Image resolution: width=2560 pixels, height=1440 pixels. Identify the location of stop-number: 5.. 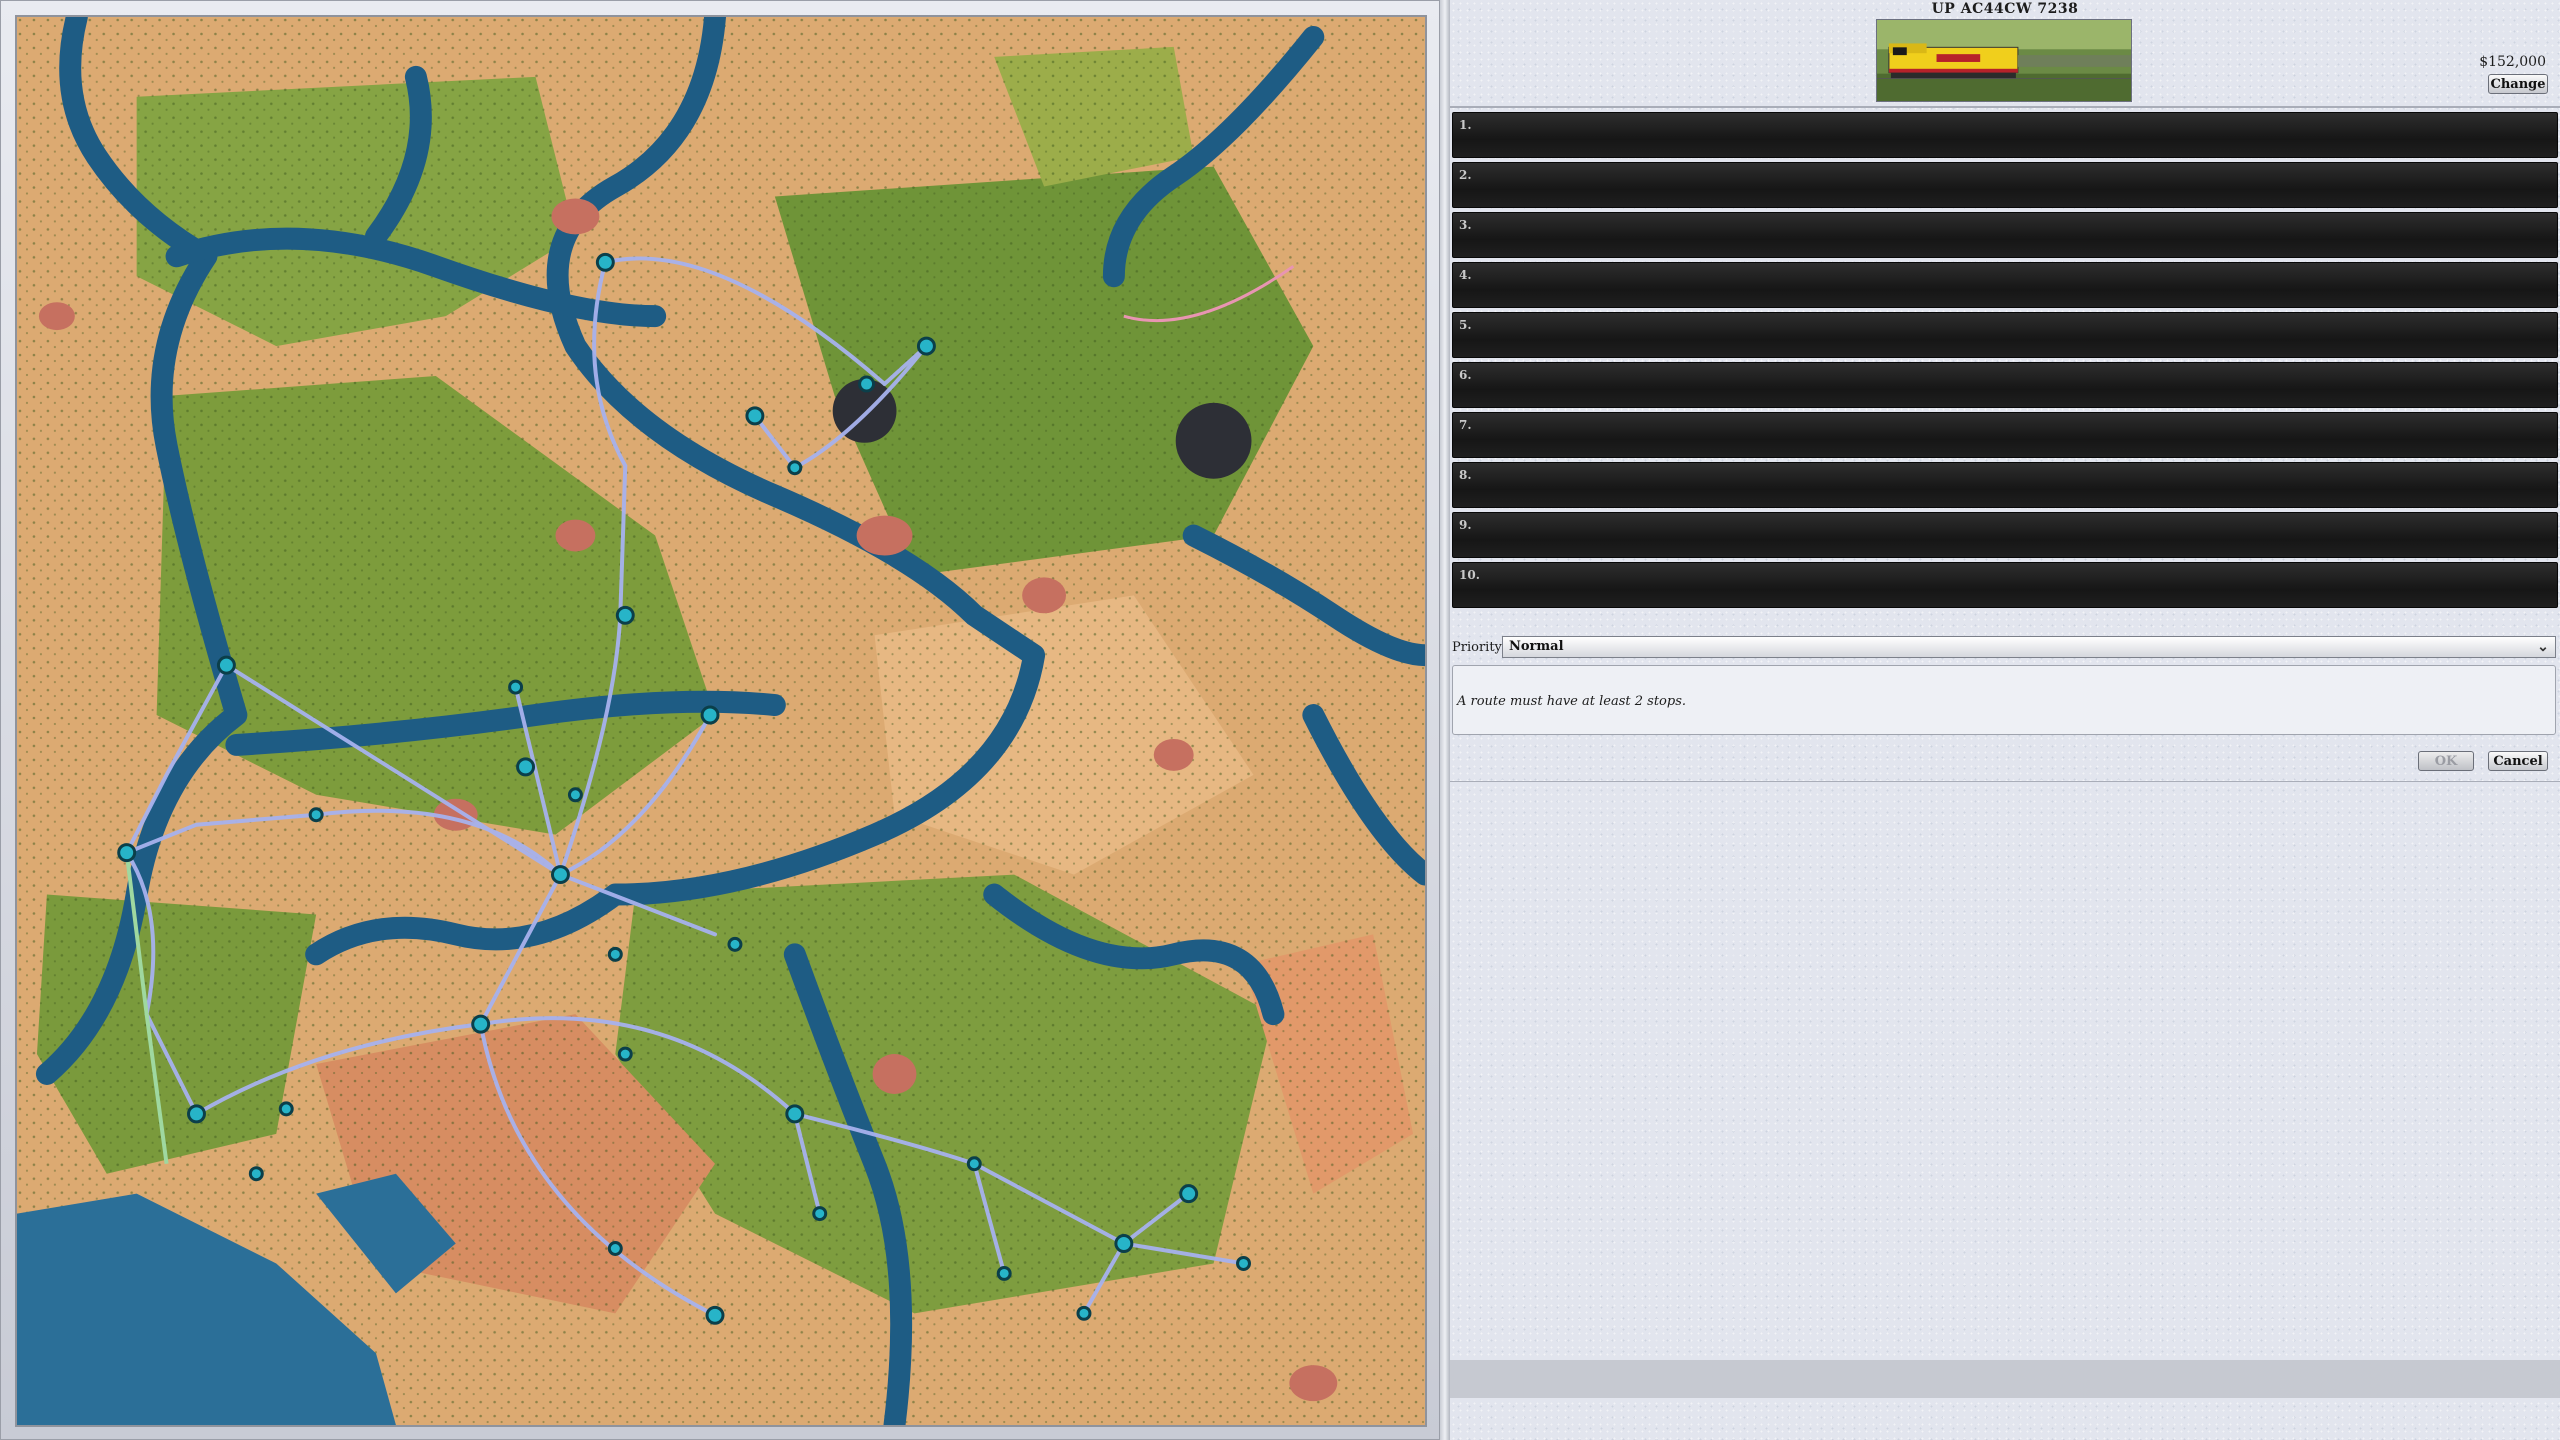
(1465, 325).